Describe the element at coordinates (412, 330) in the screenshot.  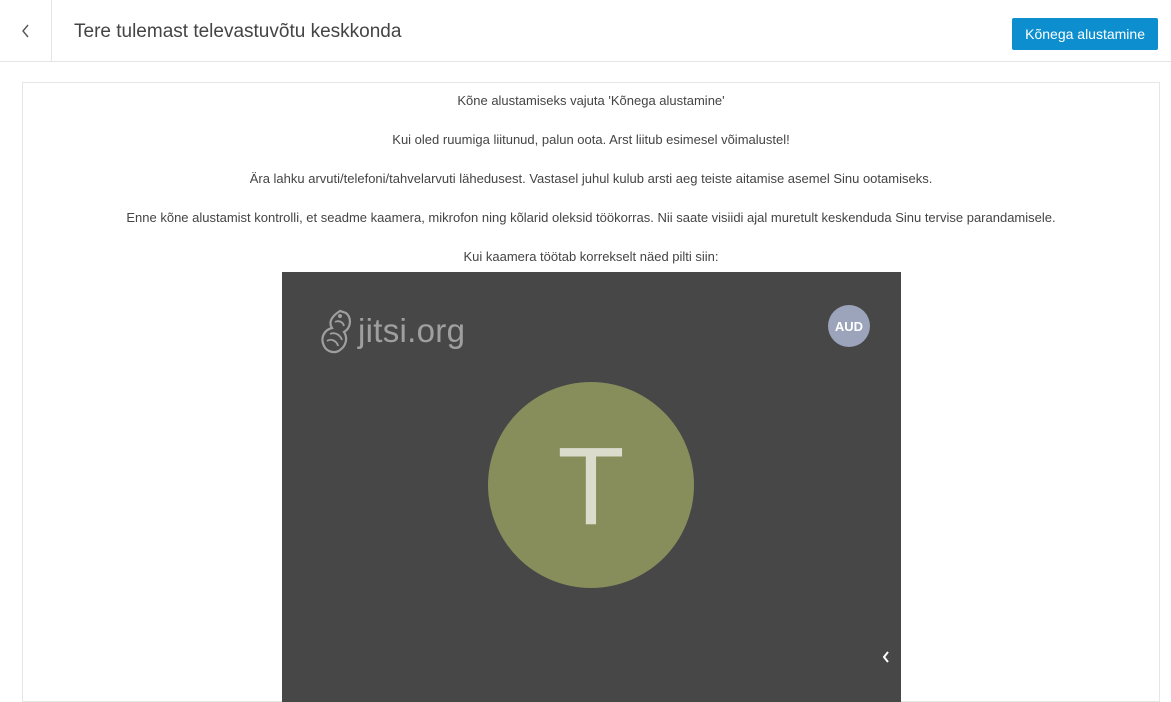
I see `watermark-text: jitsi.org` at that location.